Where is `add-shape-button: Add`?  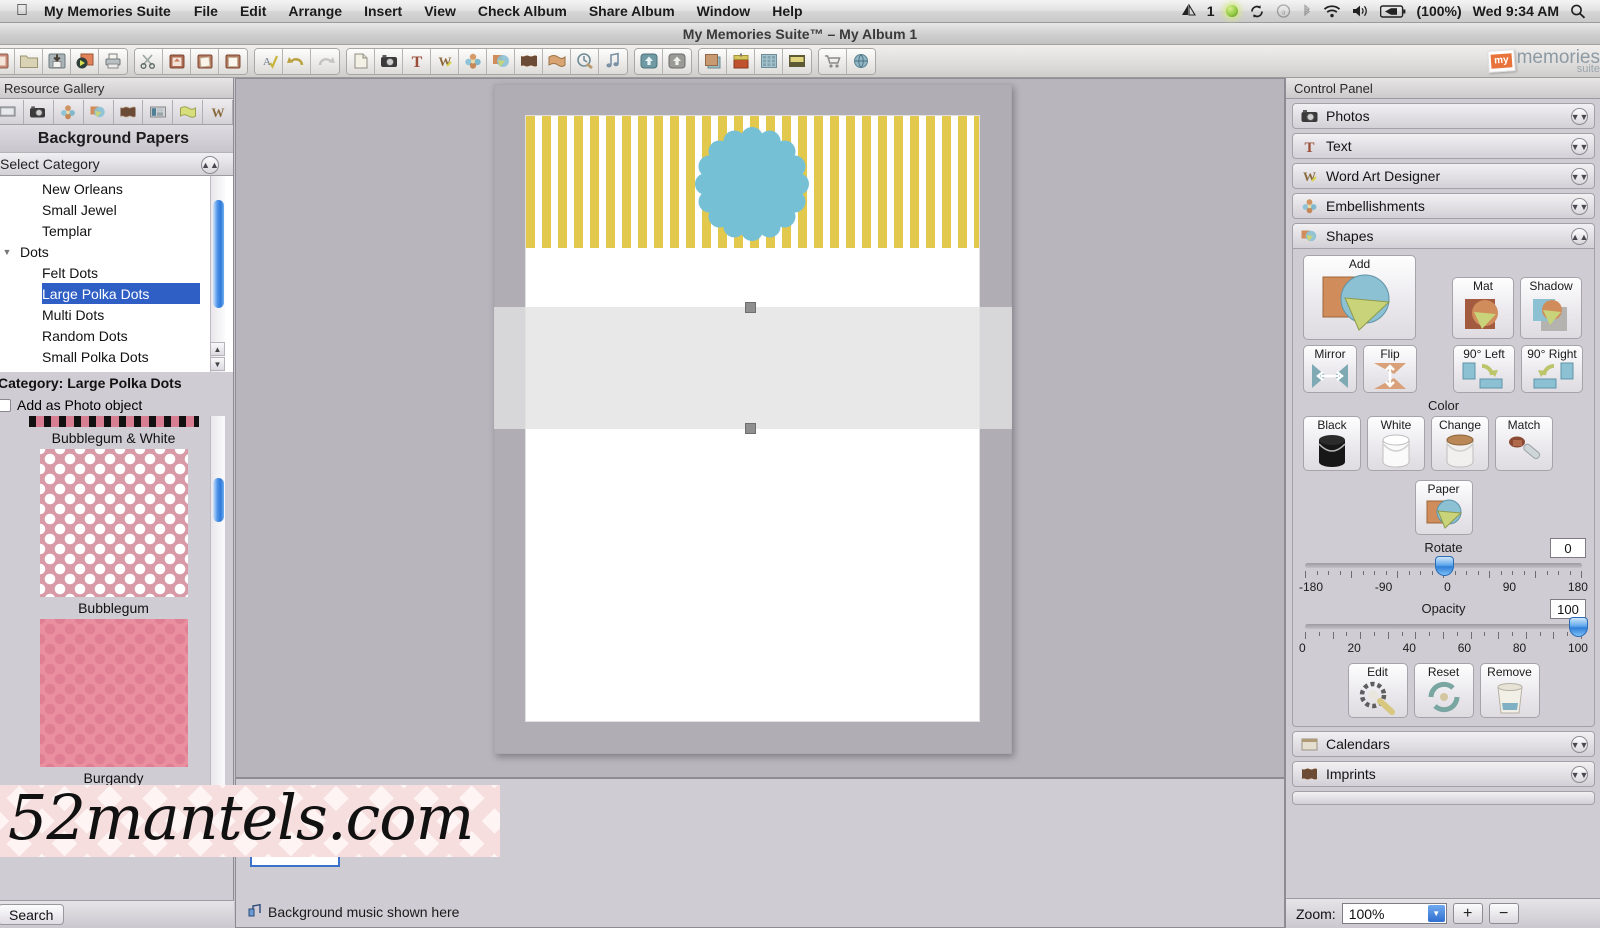 add-shape-button: Add is located at coordinates (1359, 297).